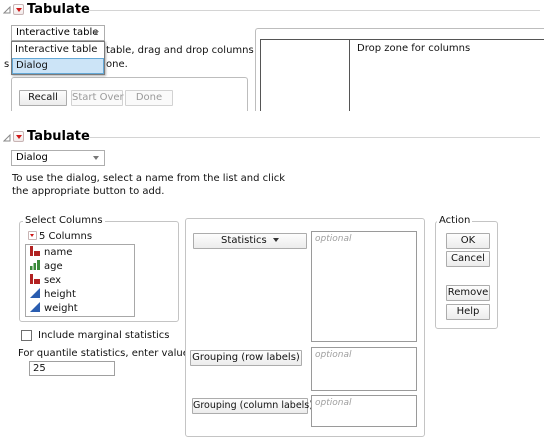  What do you see at coordinates (333, 355) in the screenshot?
I see `grouping-row-placeholder: optional` at bounding box center [333, 355].